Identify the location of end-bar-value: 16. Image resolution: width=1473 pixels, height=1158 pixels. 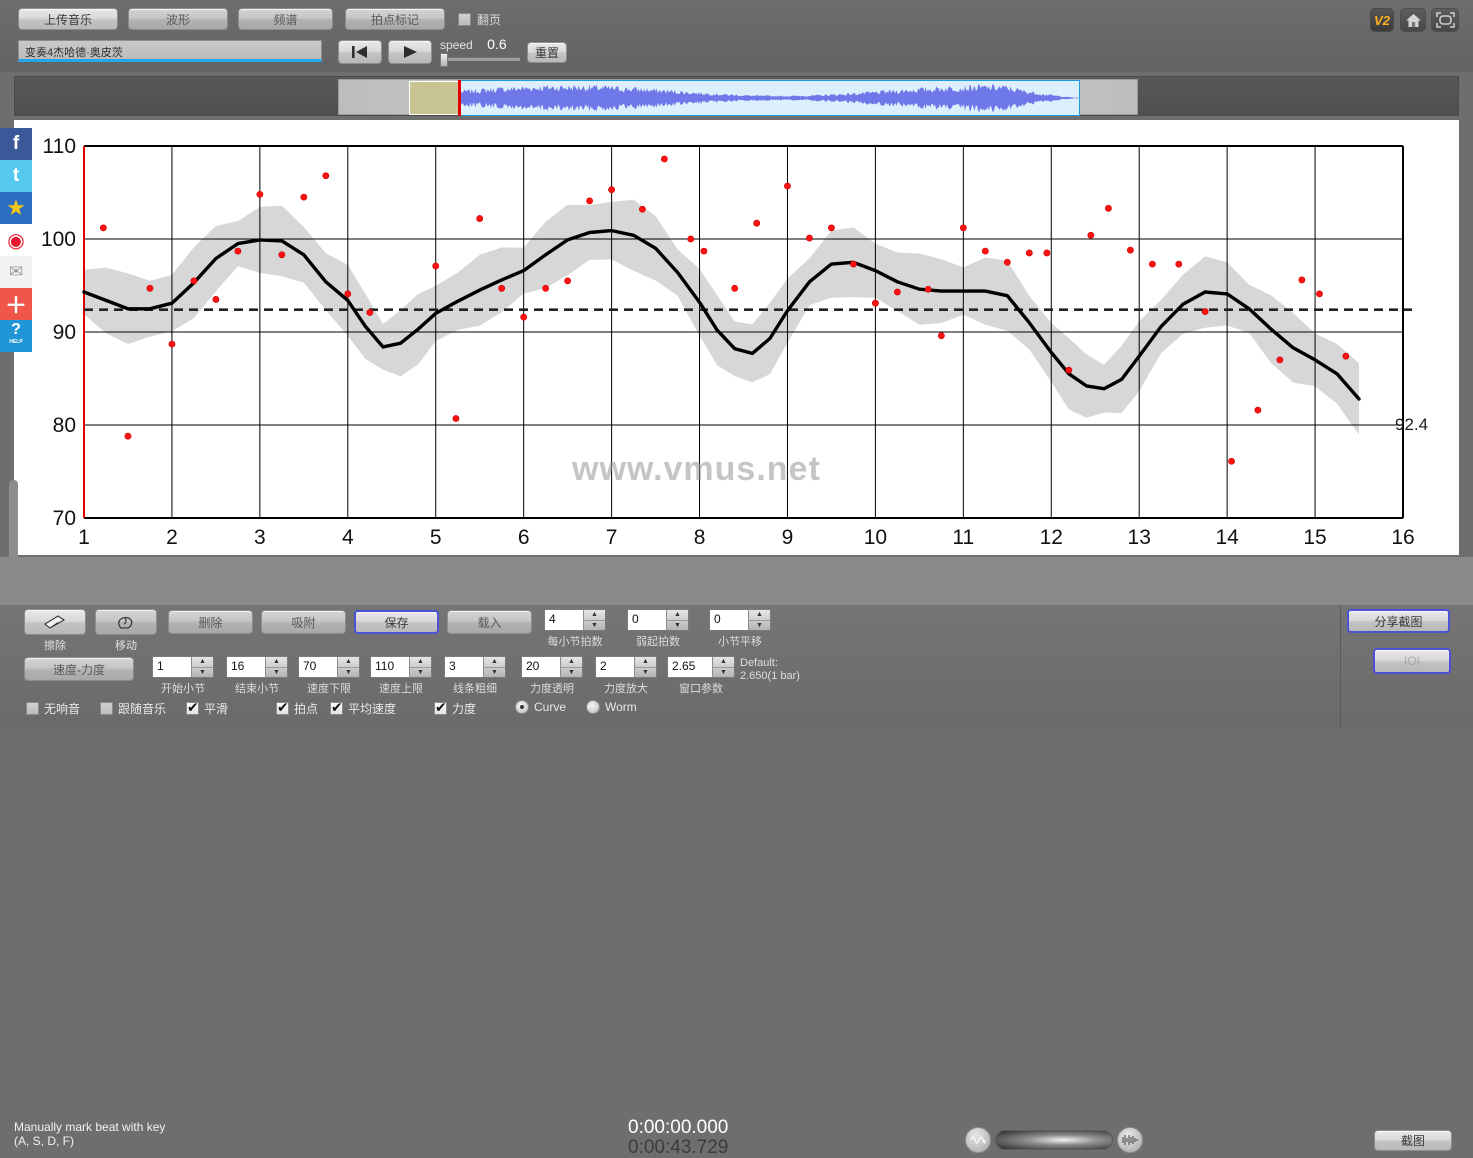
(246, 667).